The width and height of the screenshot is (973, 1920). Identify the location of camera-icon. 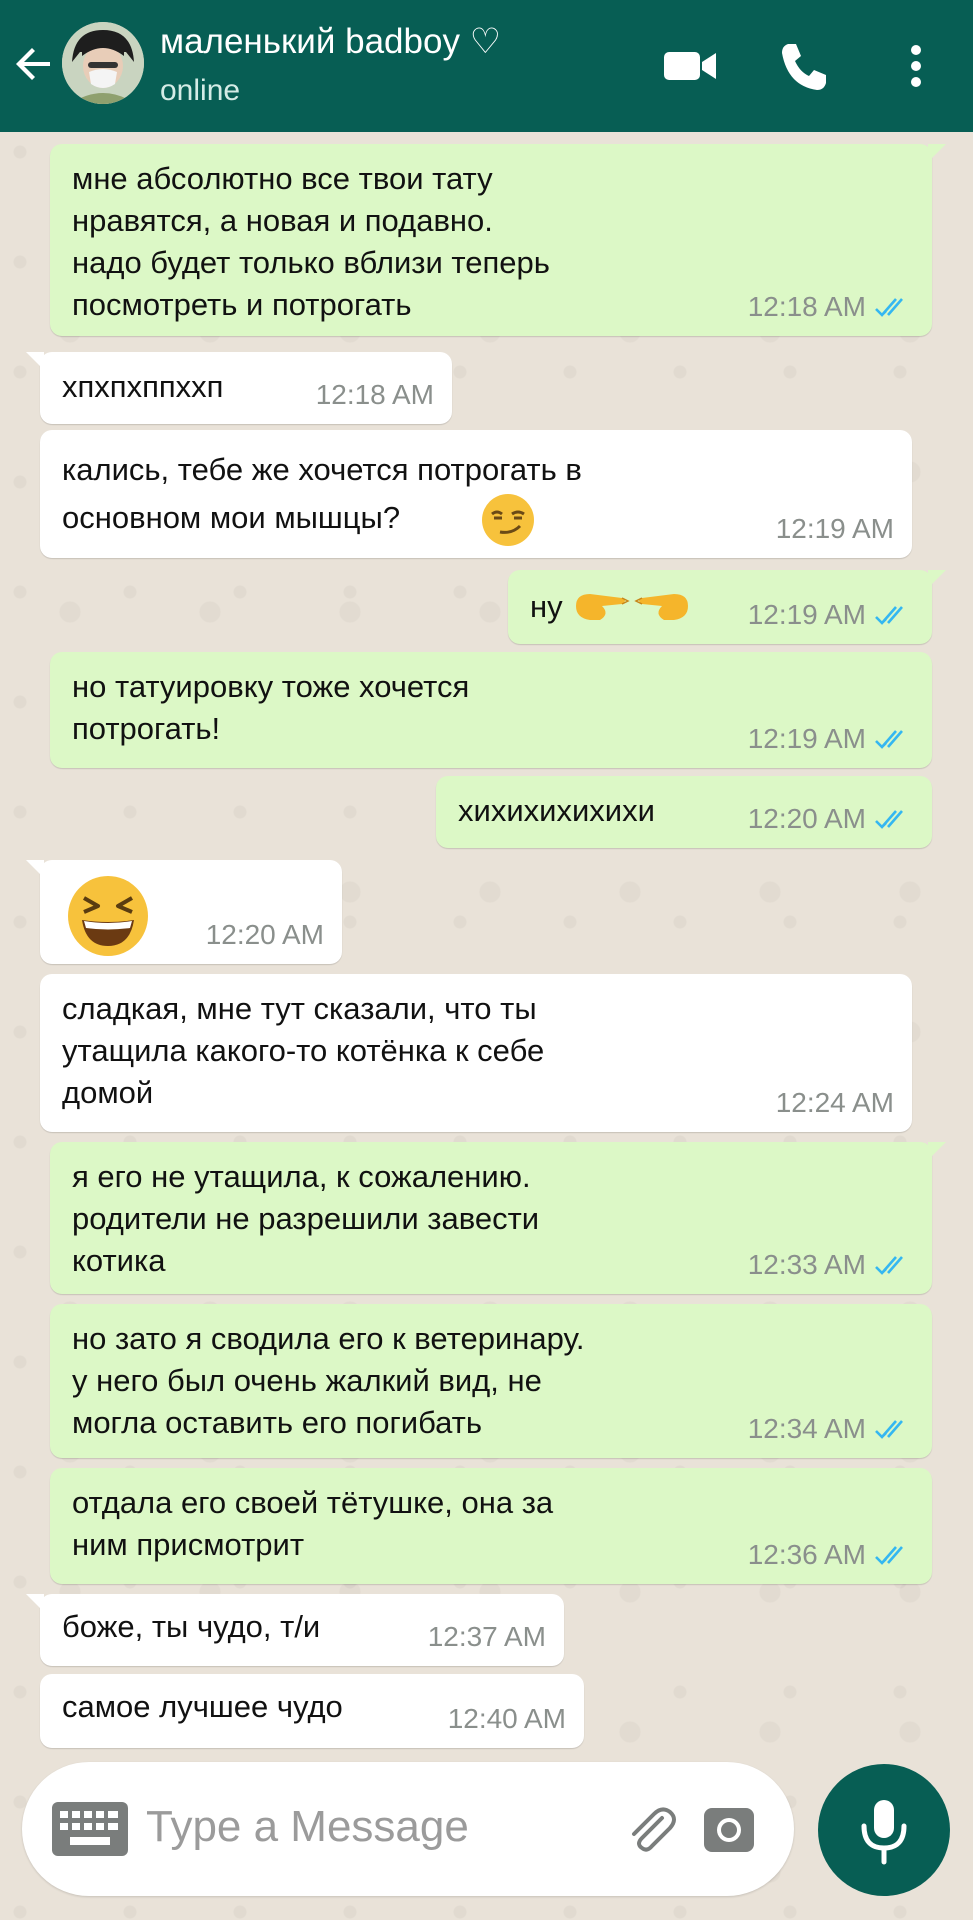
(729, 1829).